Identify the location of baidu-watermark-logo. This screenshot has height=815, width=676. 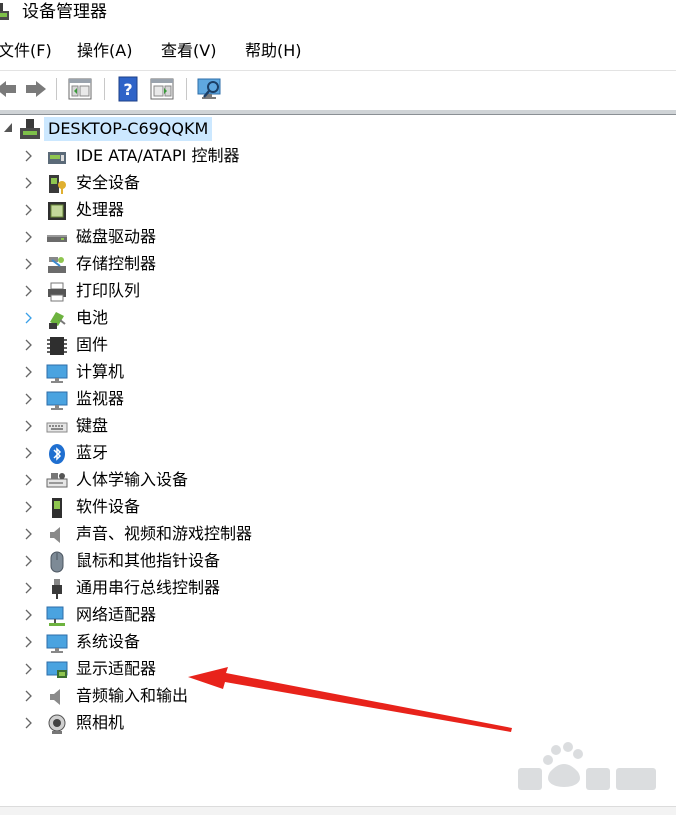
(587, 766).